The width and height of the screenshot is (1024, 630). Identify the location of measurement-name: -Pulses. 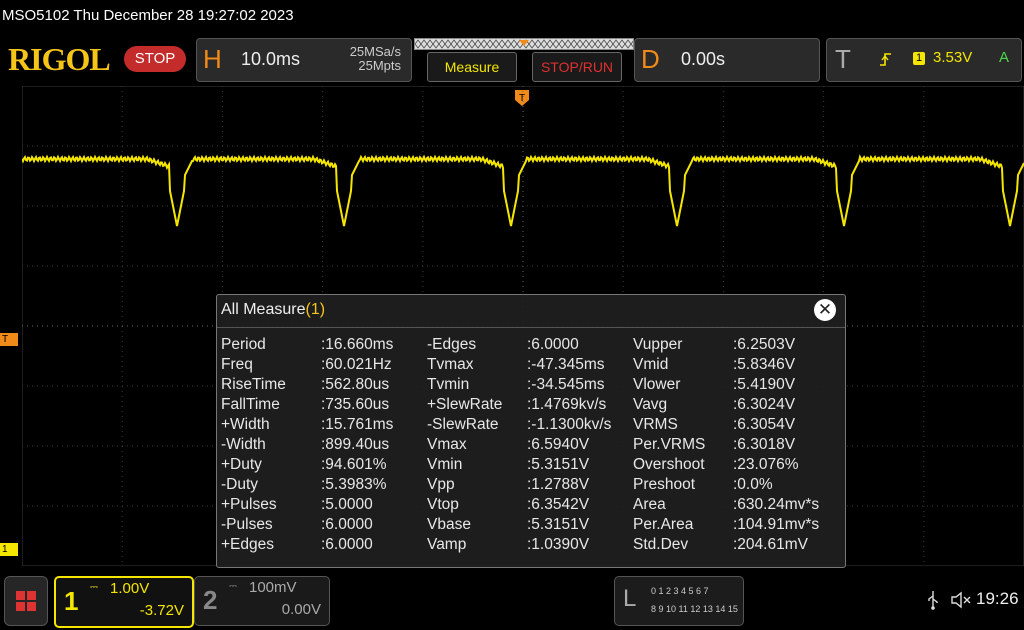
(247, 524).